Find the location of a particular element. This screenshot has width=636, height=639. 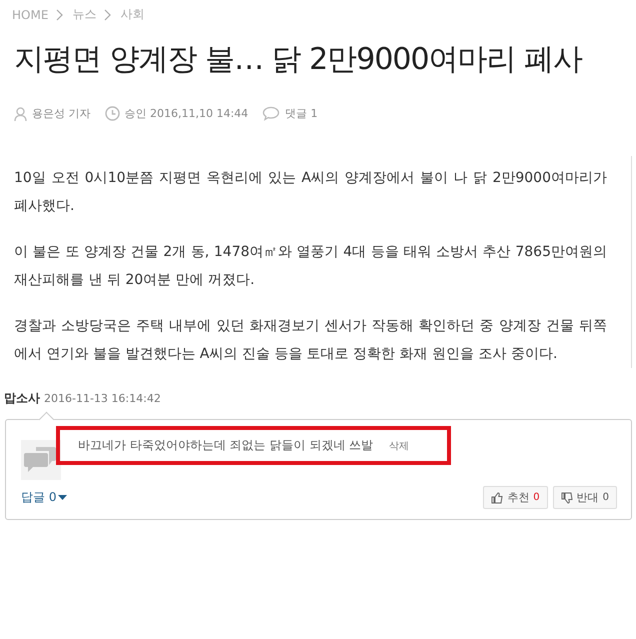

comment-count-link: 댓글 1 is located at coordinates (301, 113).